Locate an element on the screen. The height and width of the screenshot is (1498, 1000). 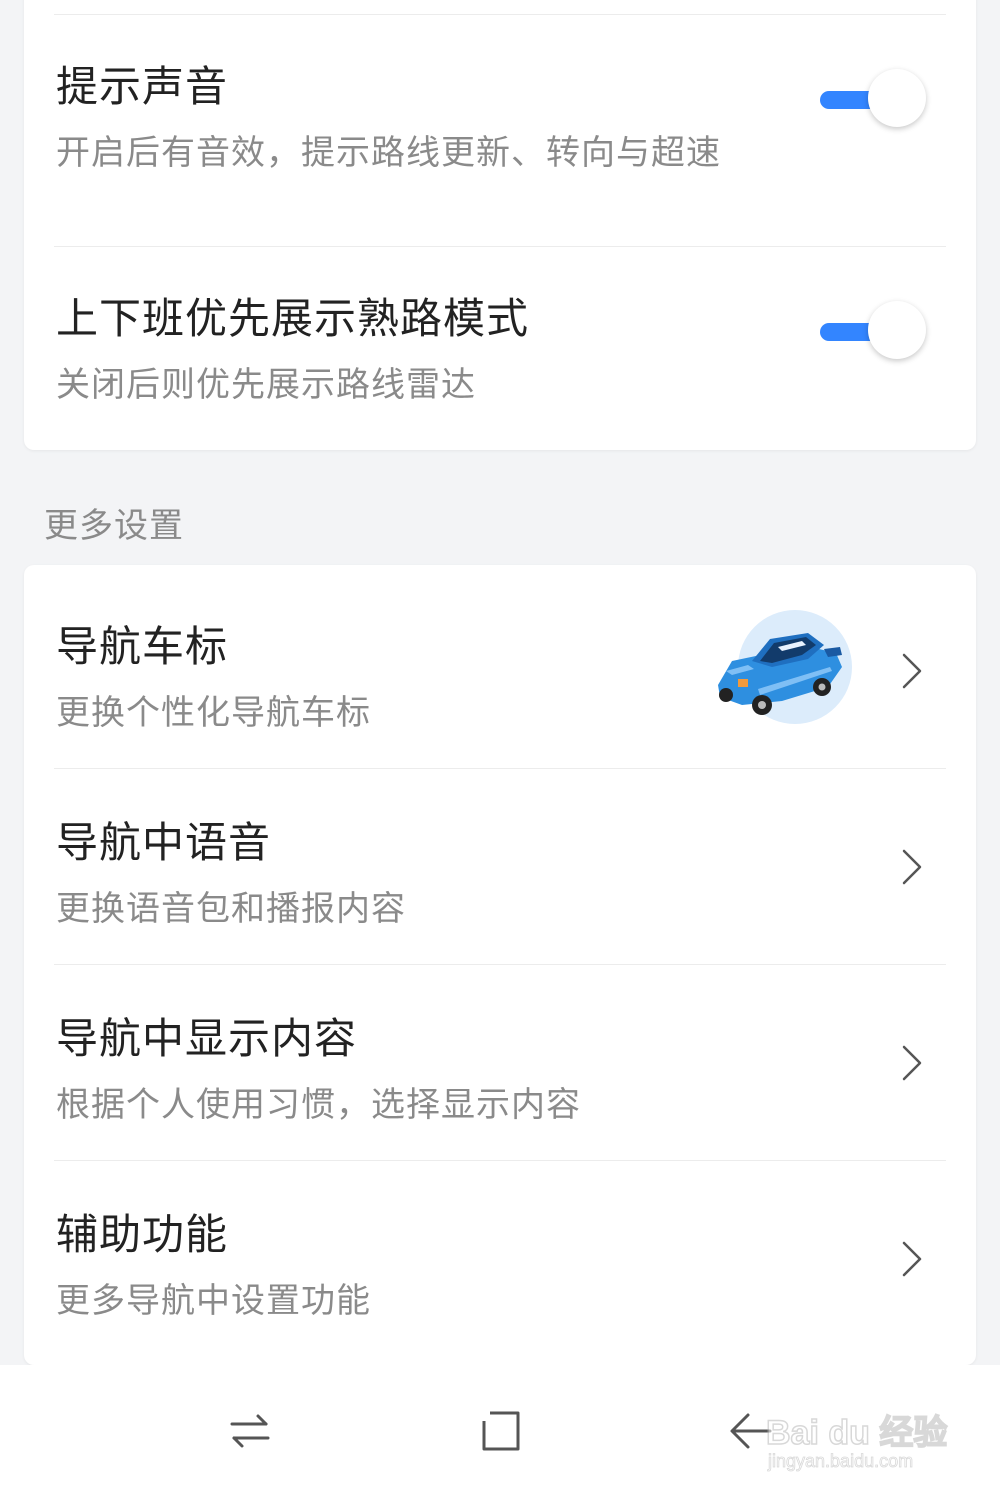
prompt-sound-title: 提示声音 is located at coordinates (142, 86).